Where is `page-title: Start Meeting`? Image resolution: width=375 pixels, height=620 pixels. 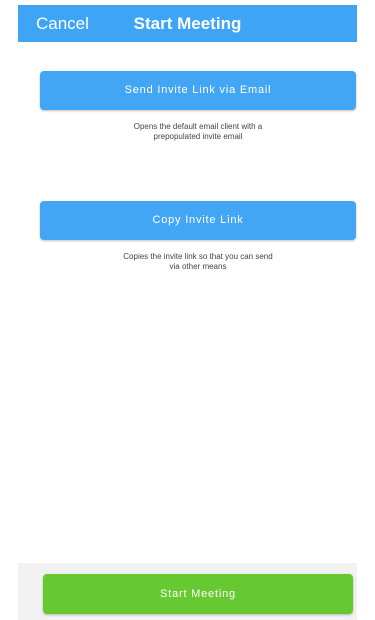
page-title: Start Meeting is located at coordinates (187, 23).